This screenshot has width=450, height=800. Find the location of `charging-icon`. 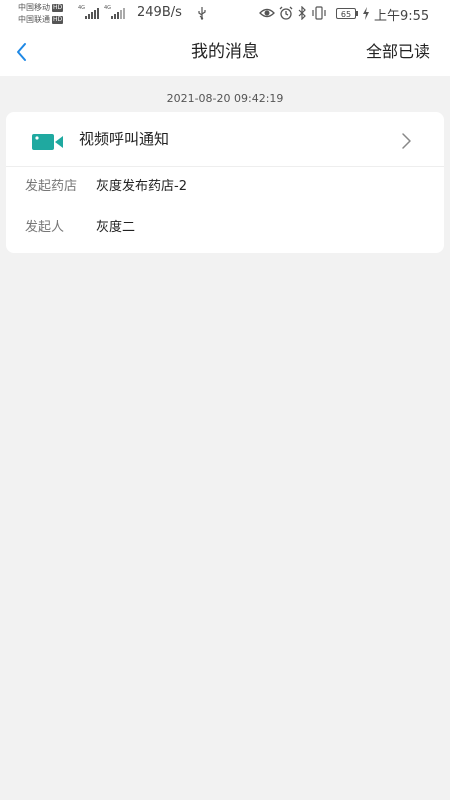

charging-icon is located at coordinates (366, 13).